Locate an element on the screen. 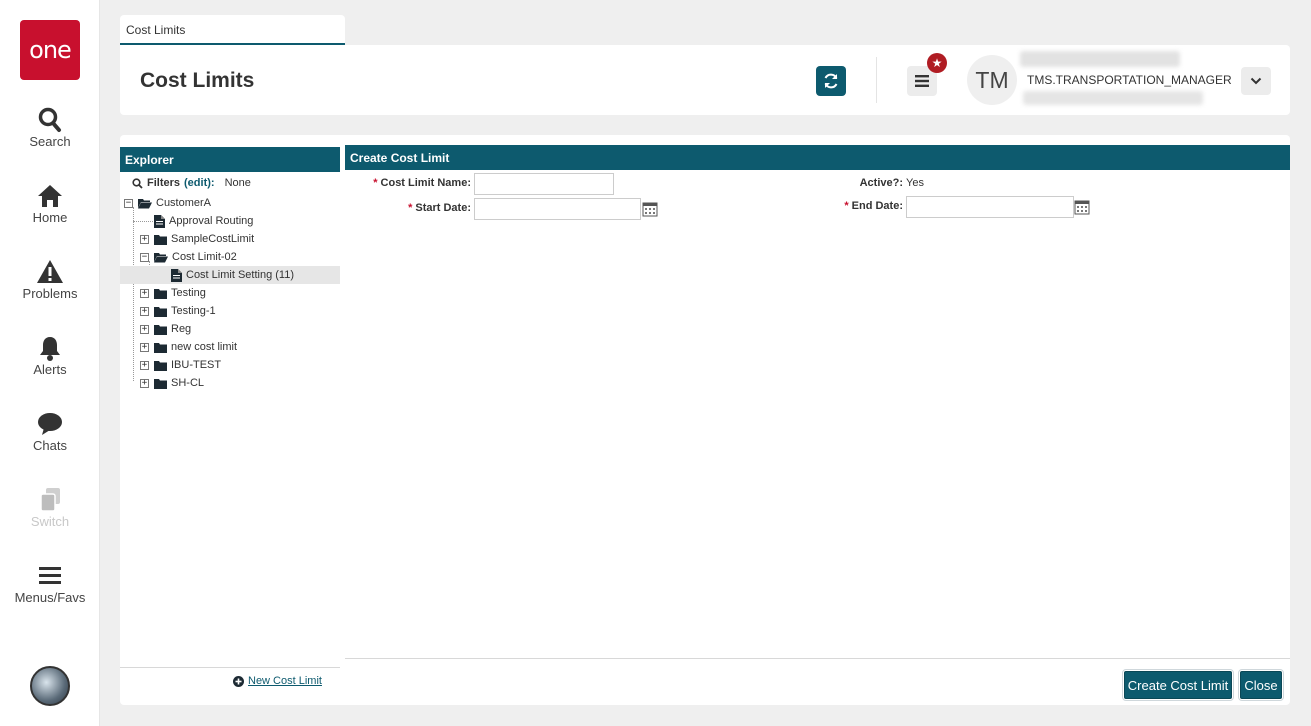  nav-search: Search is located at coordinates (50, 127).